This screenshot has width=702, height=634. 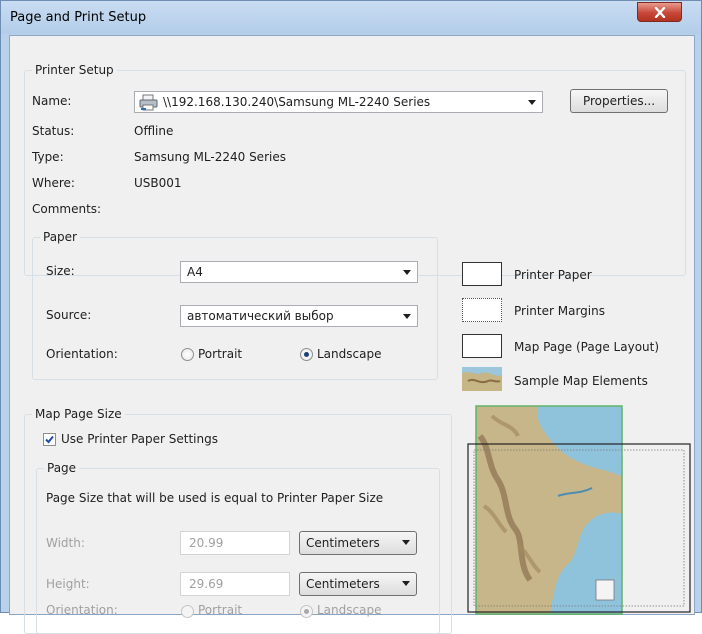 I want to click on title-bar: Page and Print Setup, so click(x=351, y=17).